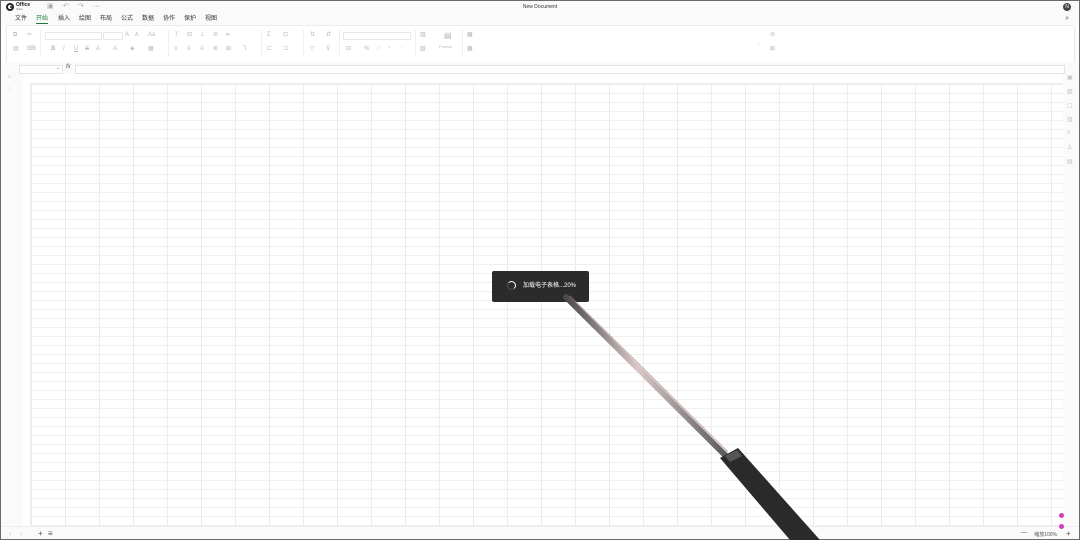 This screenshot has width=1080, height=540. I want to click on fill-color-icon: ◈, so click(132, 49).